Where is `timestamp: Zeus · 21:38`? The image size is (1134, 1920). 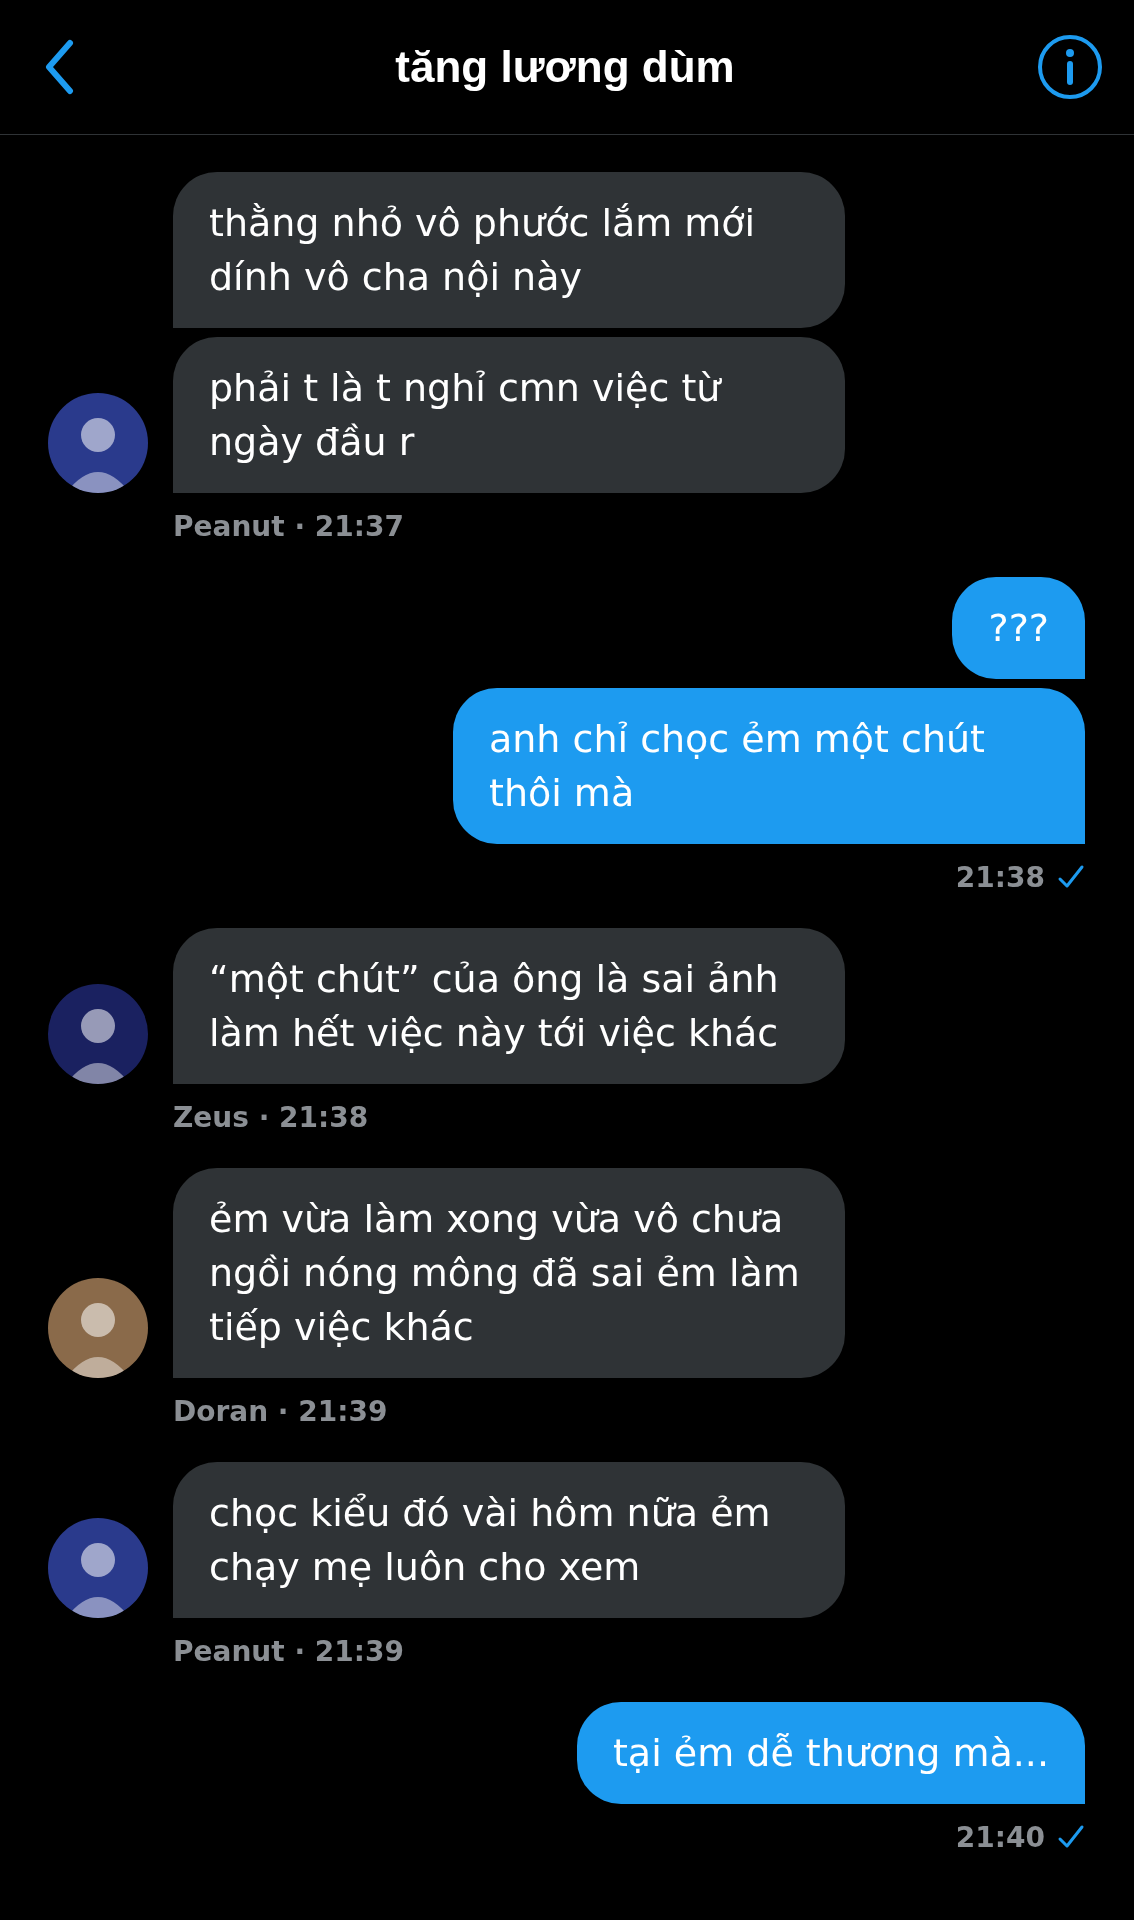 timestamp: Zeus · 21:38 is located at coordinates (271, 1117).